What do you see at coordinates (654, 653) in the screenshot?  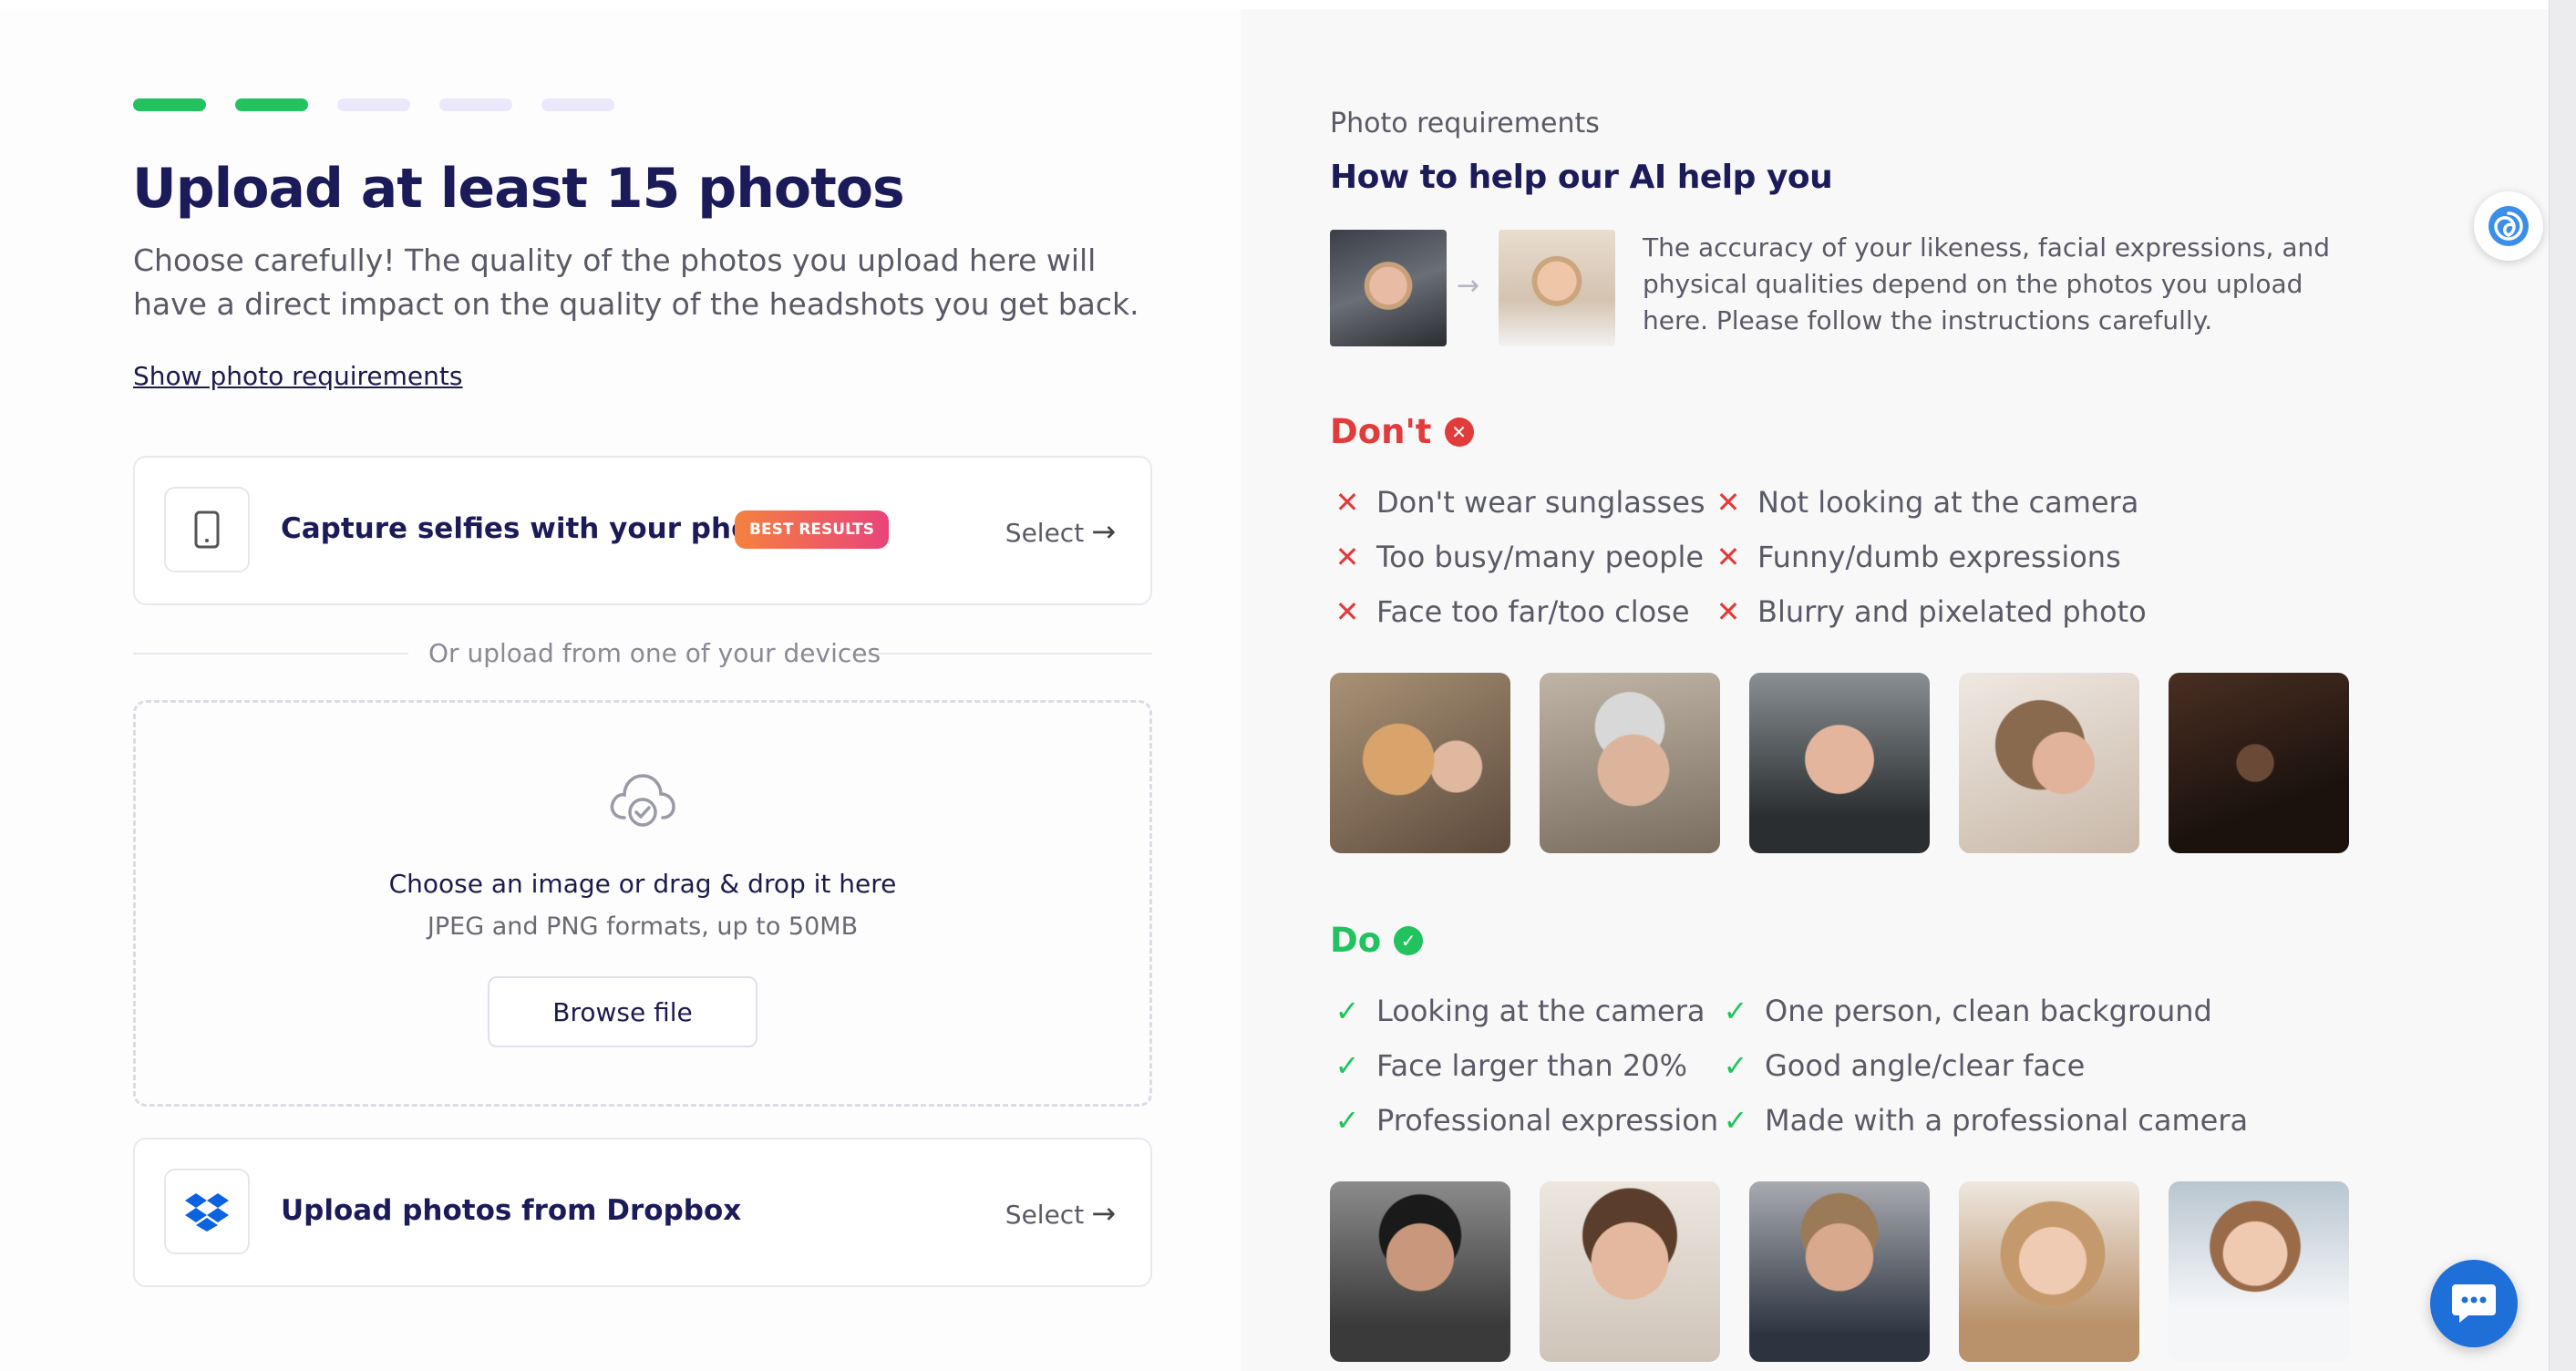 I see `divider-text: Or upload from one of your devices` at bounding box center [654, 653].